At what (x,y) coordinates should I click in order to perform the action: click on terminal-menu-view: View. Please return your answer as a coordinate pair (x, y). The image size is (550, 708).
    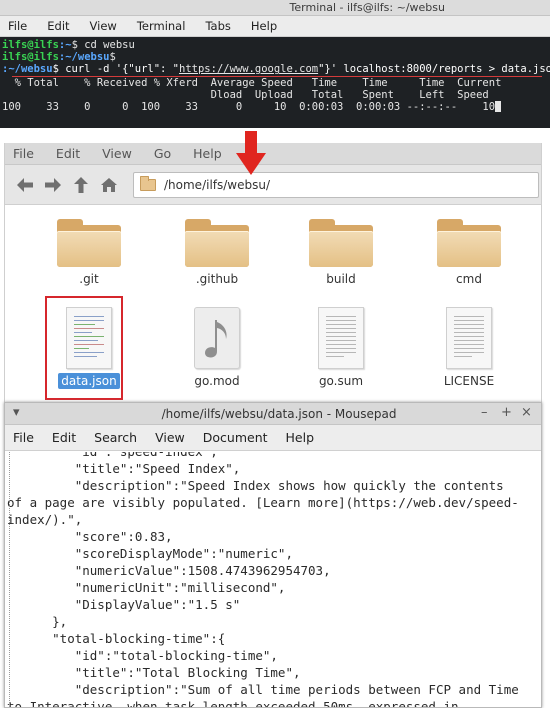
    Looking at the image, I should click on (102, 26).